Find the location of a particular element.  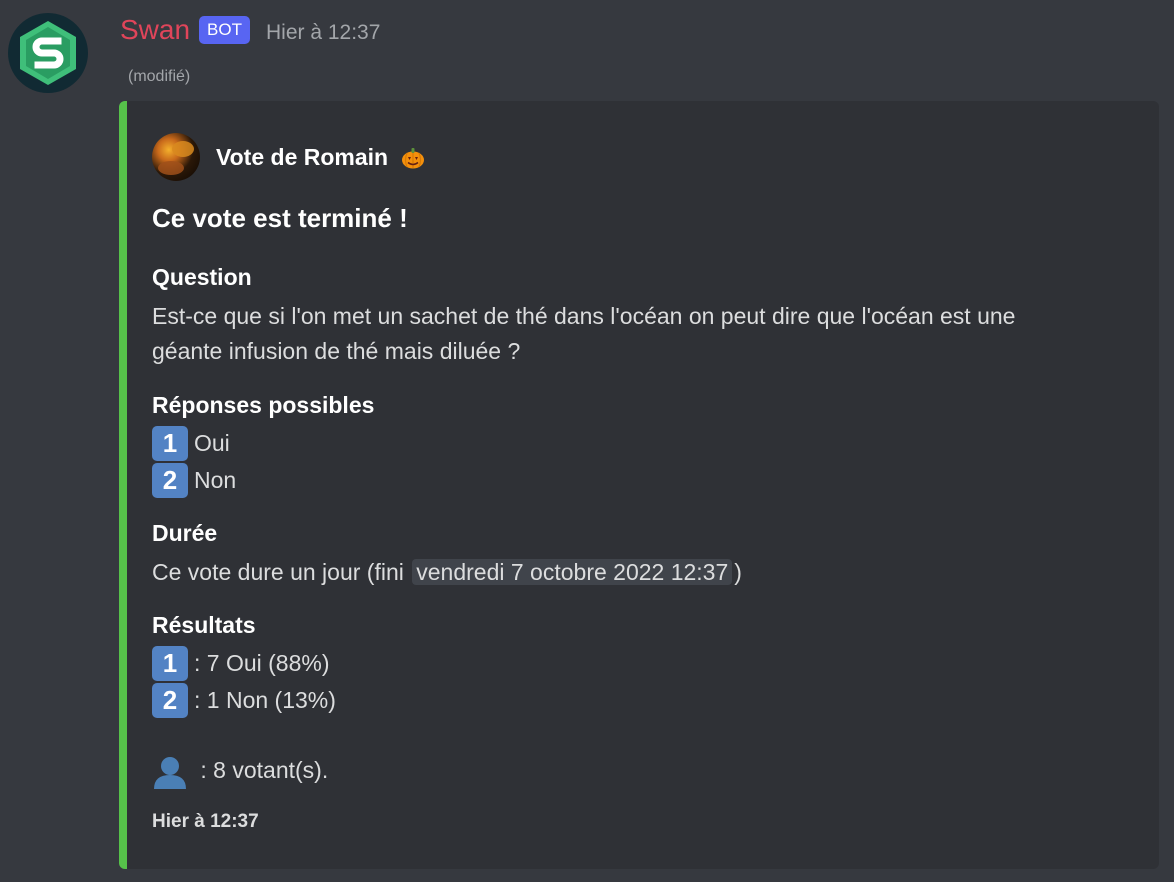

end-date-timestamp: vendredi 7 octobre 2022 12:37 is located at coordinates (572, 572).